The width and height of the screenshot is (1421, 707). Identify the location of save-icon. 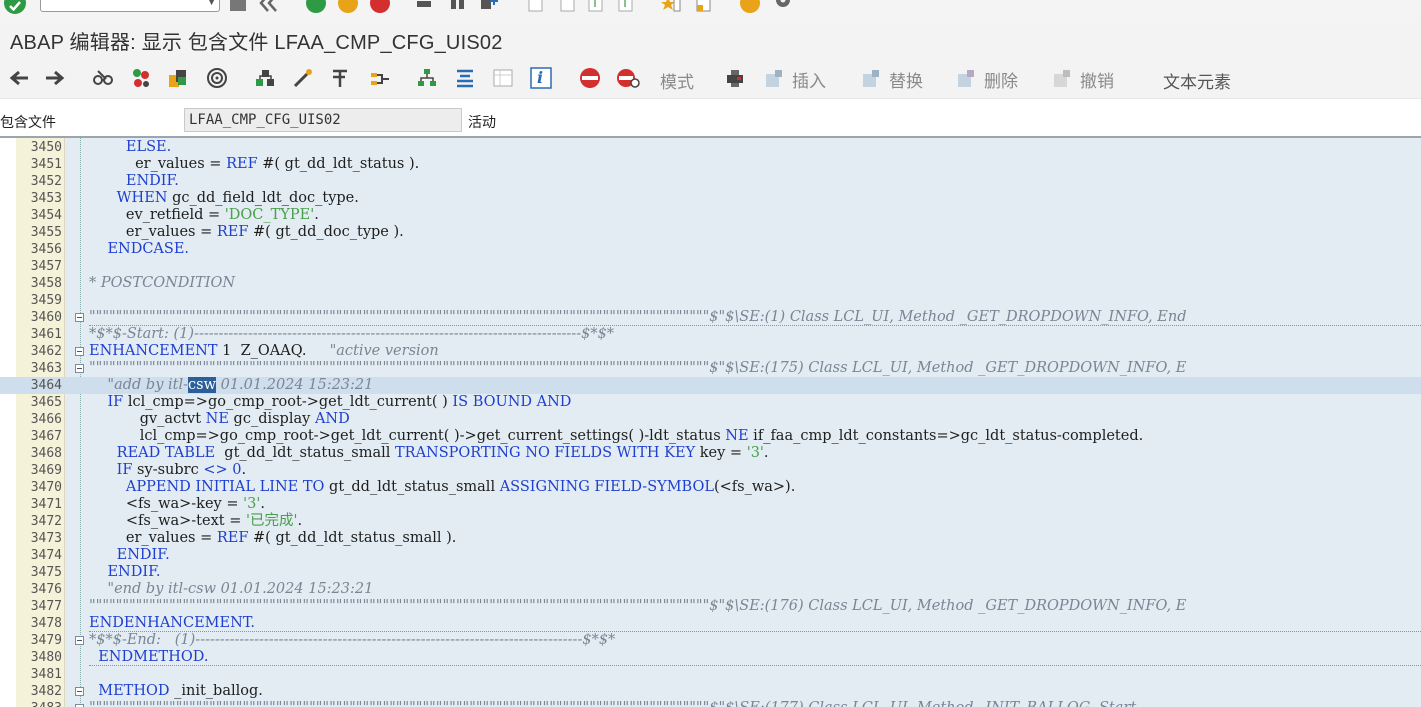
(238, 6).